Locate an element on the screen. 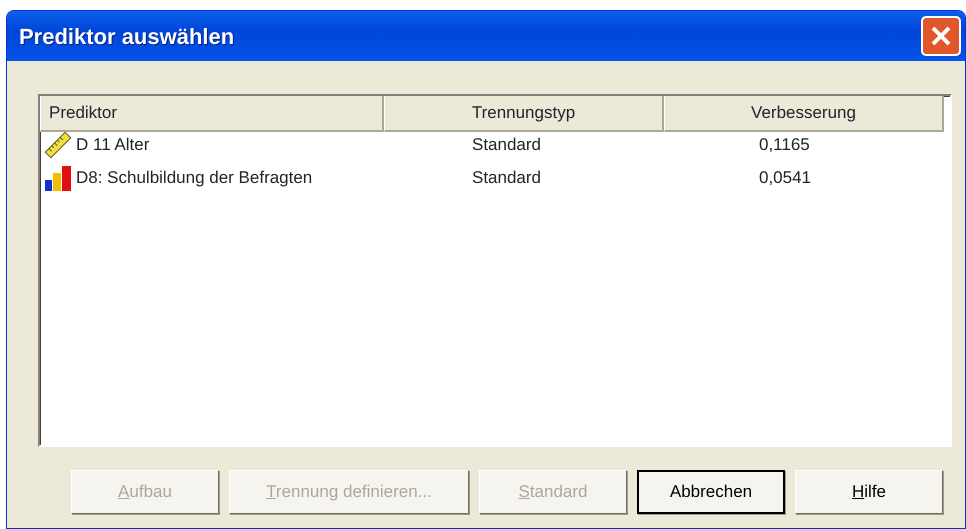  column-header: Prediktor is located at coordinates (212, 114).